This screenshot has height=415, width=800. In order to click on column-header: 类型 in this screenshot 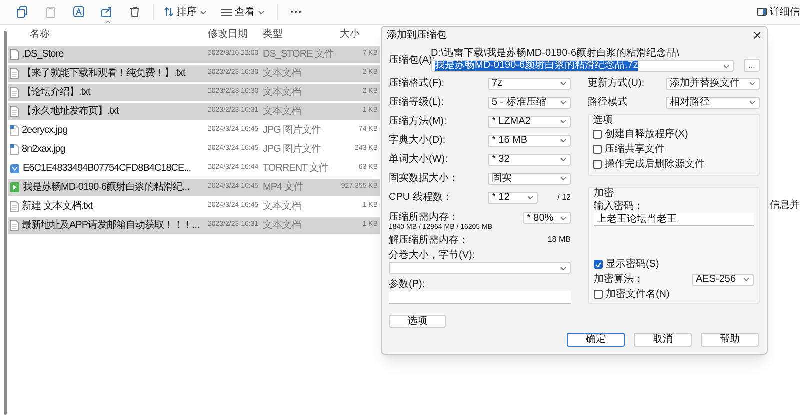, I will do `click(273, 34)`.